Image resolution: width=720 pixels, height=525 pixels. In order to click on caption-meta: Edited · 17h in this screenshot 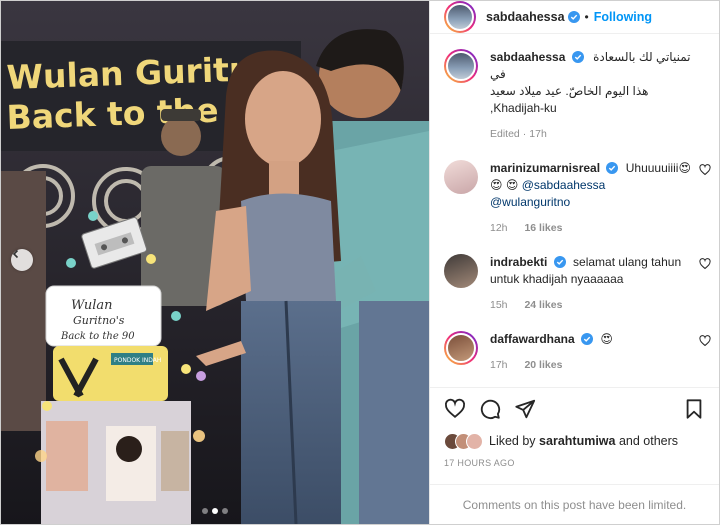, I will do `click(518, 134)`.